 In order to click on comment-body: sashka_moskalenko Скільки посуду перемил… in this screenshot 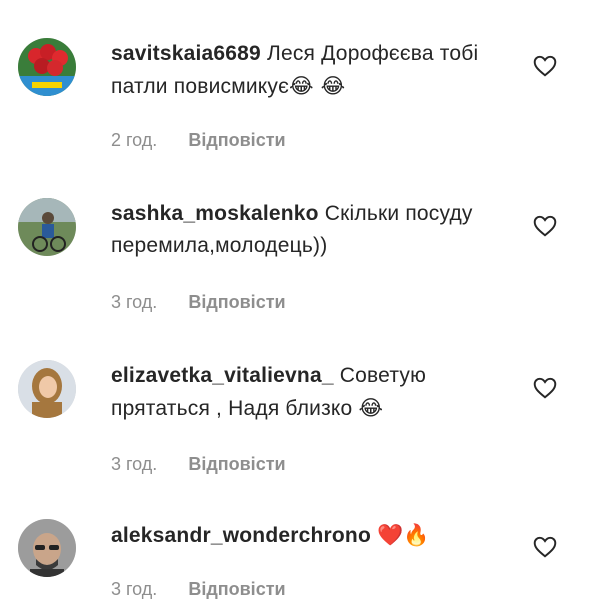, I will do `click(316, 230)`.